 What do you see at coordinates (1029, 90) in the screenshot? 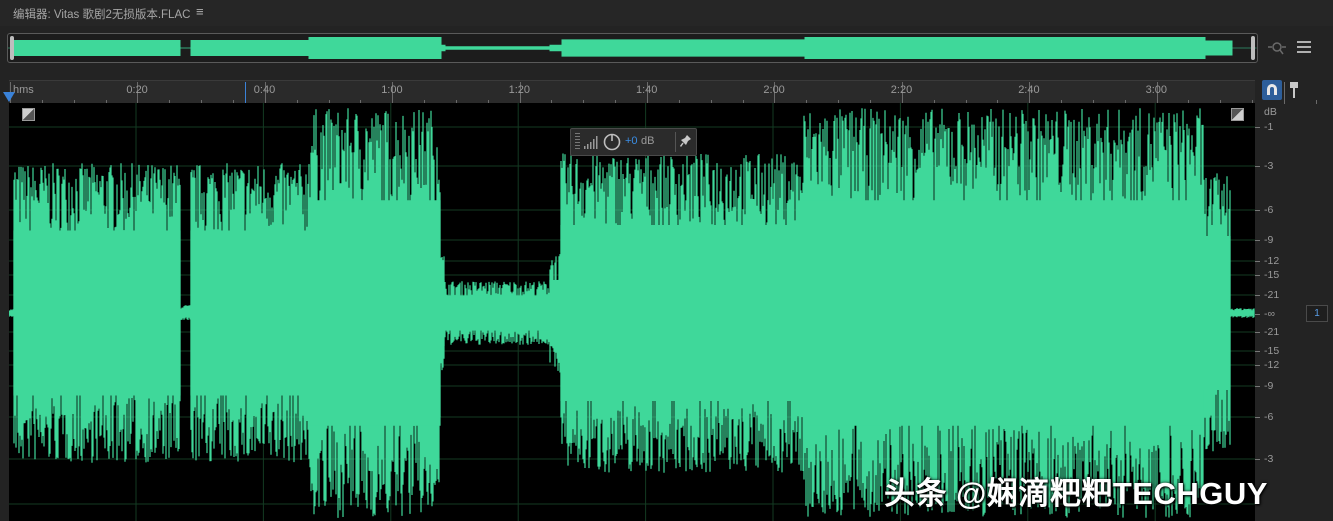
I see `ruler-time-label: 2:40` at bounding box center [1029, 90].